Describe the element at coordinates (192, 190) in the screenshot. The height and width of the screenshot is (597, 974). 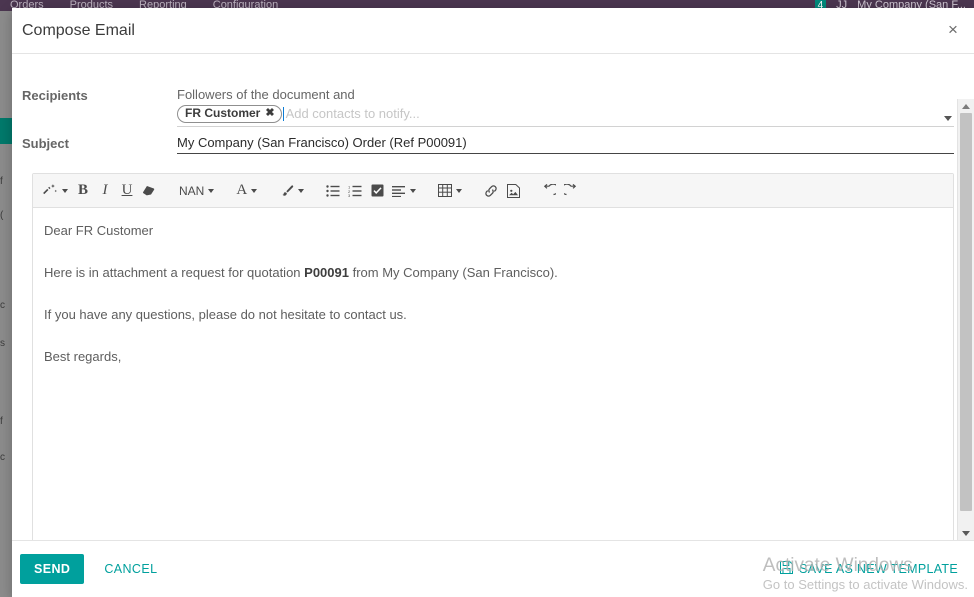
I see `font-size-label: NAN` at that location.